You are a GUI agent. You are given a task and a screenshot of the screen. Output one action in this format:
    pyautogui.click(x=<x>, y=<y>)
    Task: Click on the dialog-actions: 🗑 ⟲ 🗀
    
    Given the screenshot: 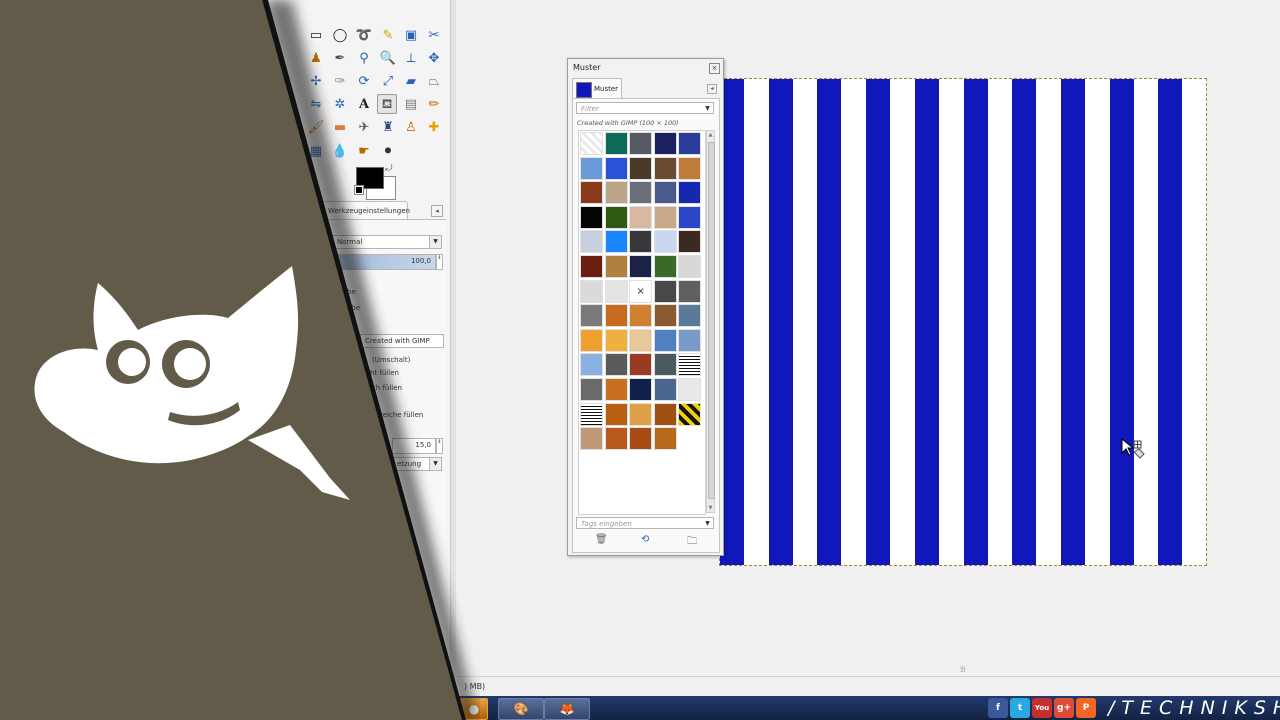 What is the action you would take?
    pyautogui.click(x=646, y=541)
    